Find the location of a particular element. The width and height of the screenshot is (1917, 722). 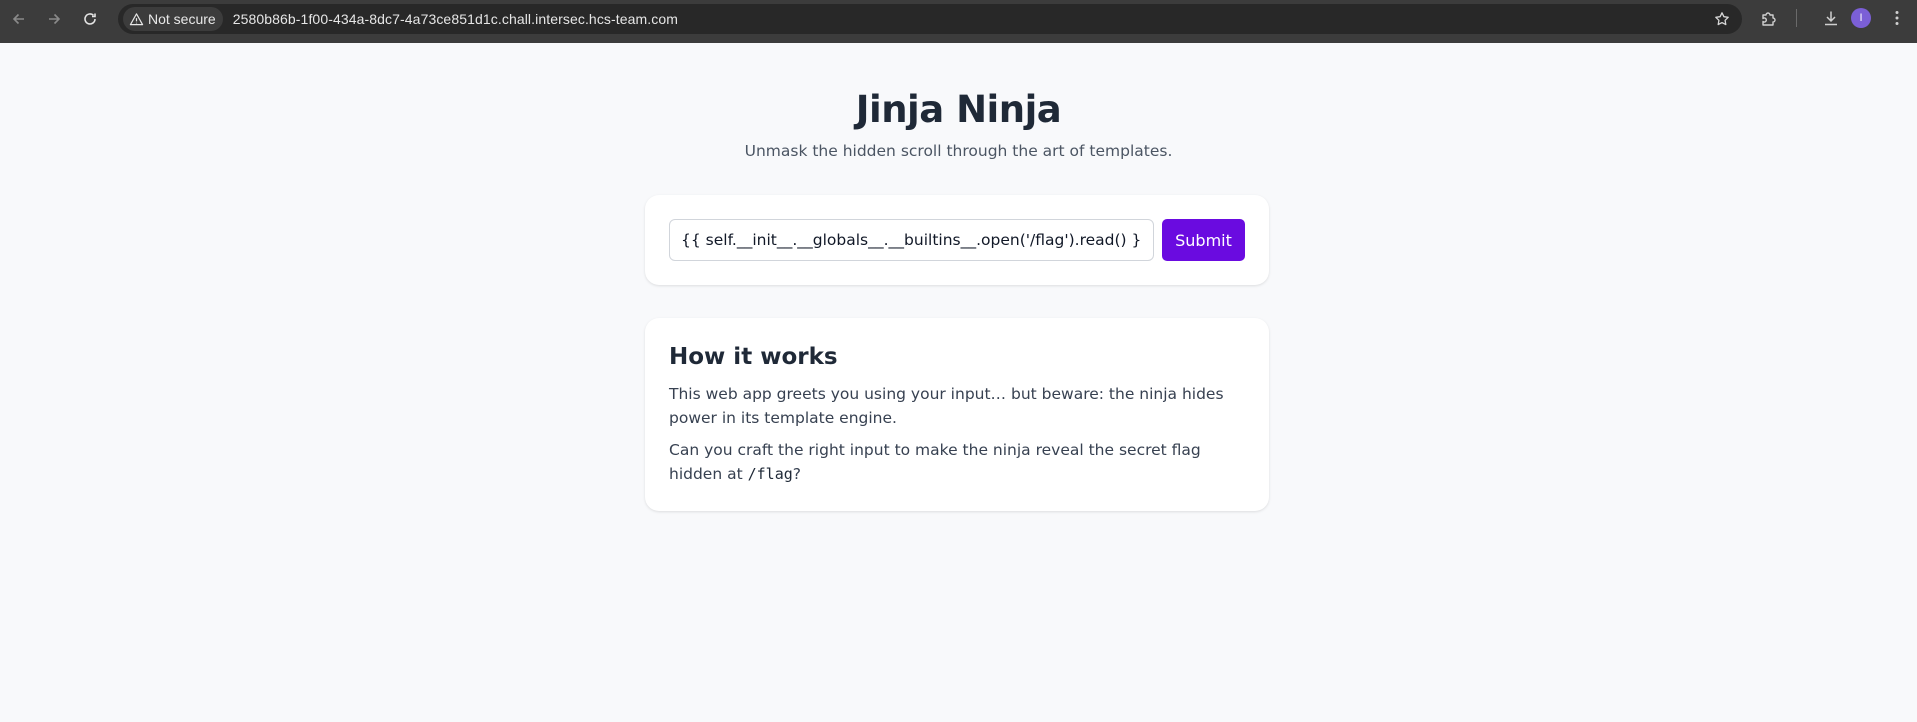

extensions-puzzle-icon is located at coordinates (1769, 18).